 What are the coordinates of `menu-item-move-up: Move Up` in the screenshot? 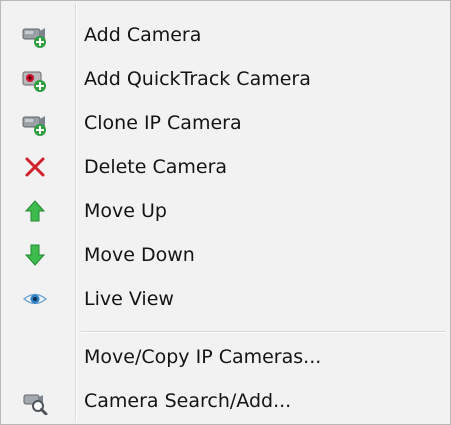 It's located at (225, 211).